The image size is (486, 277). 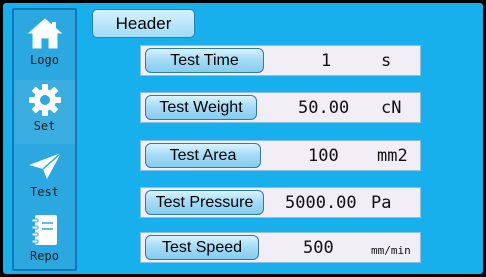 What do you see at coordinates (44, 256) in the screenshot?
I see `nav-repo-label: Repo` at bounding box center [44, 256].